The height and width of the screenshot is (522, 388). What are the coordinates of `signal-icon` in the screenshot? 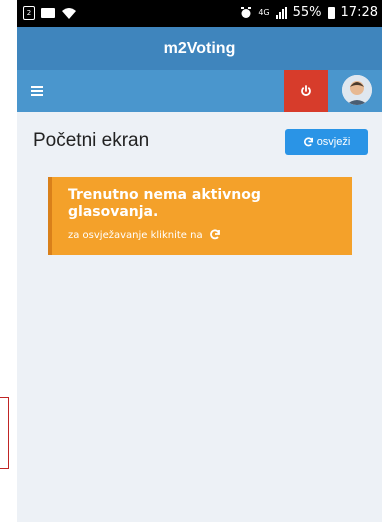 It's located at (281, 12).